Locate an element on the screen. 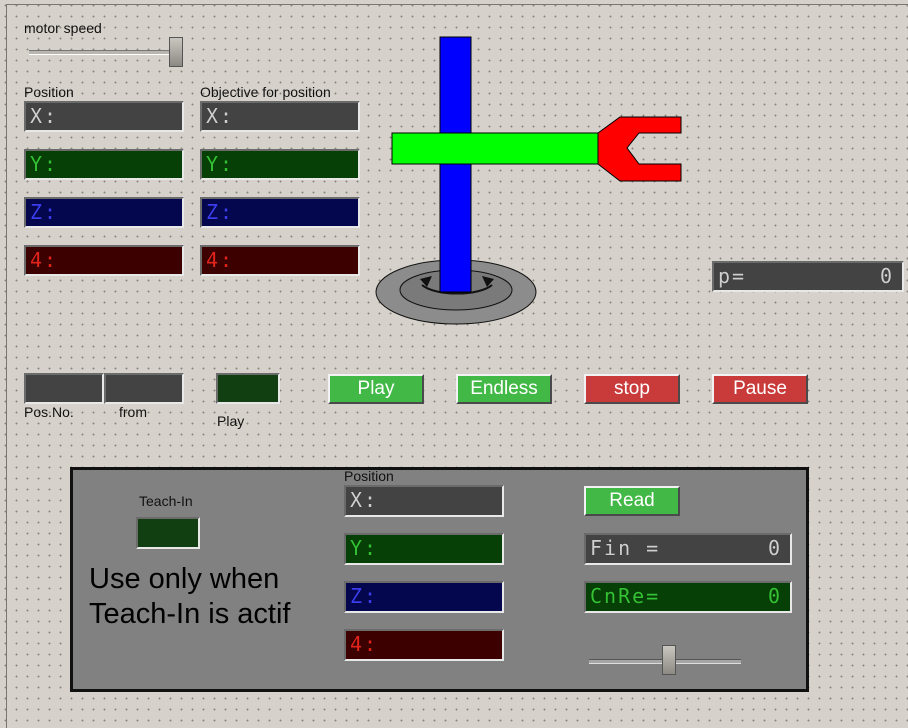  pos-no-display is located at coordinates (64, 388).